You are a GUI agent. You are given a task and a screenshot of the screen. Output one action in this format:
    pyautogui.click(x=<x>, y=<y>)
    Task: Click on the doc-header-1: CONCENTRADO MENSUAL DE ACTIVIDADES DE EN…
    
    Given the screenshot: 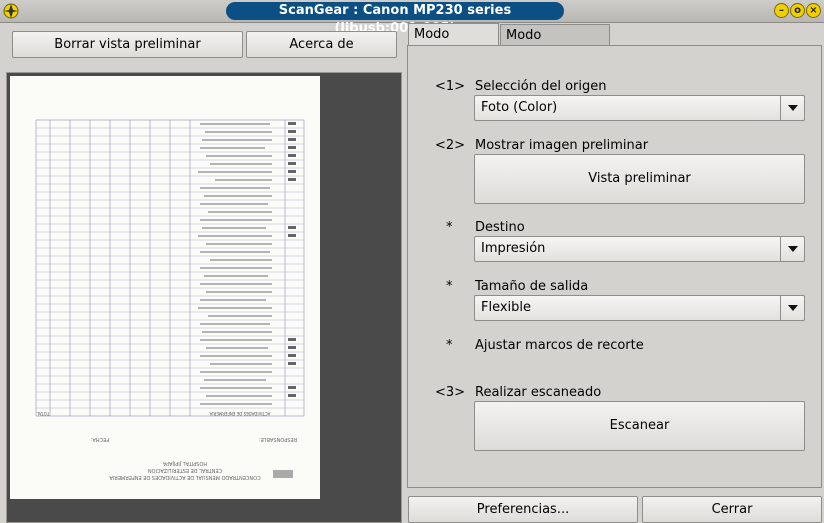 What is the action you would take?
    pyautogui.click(x=185, y=477)
    